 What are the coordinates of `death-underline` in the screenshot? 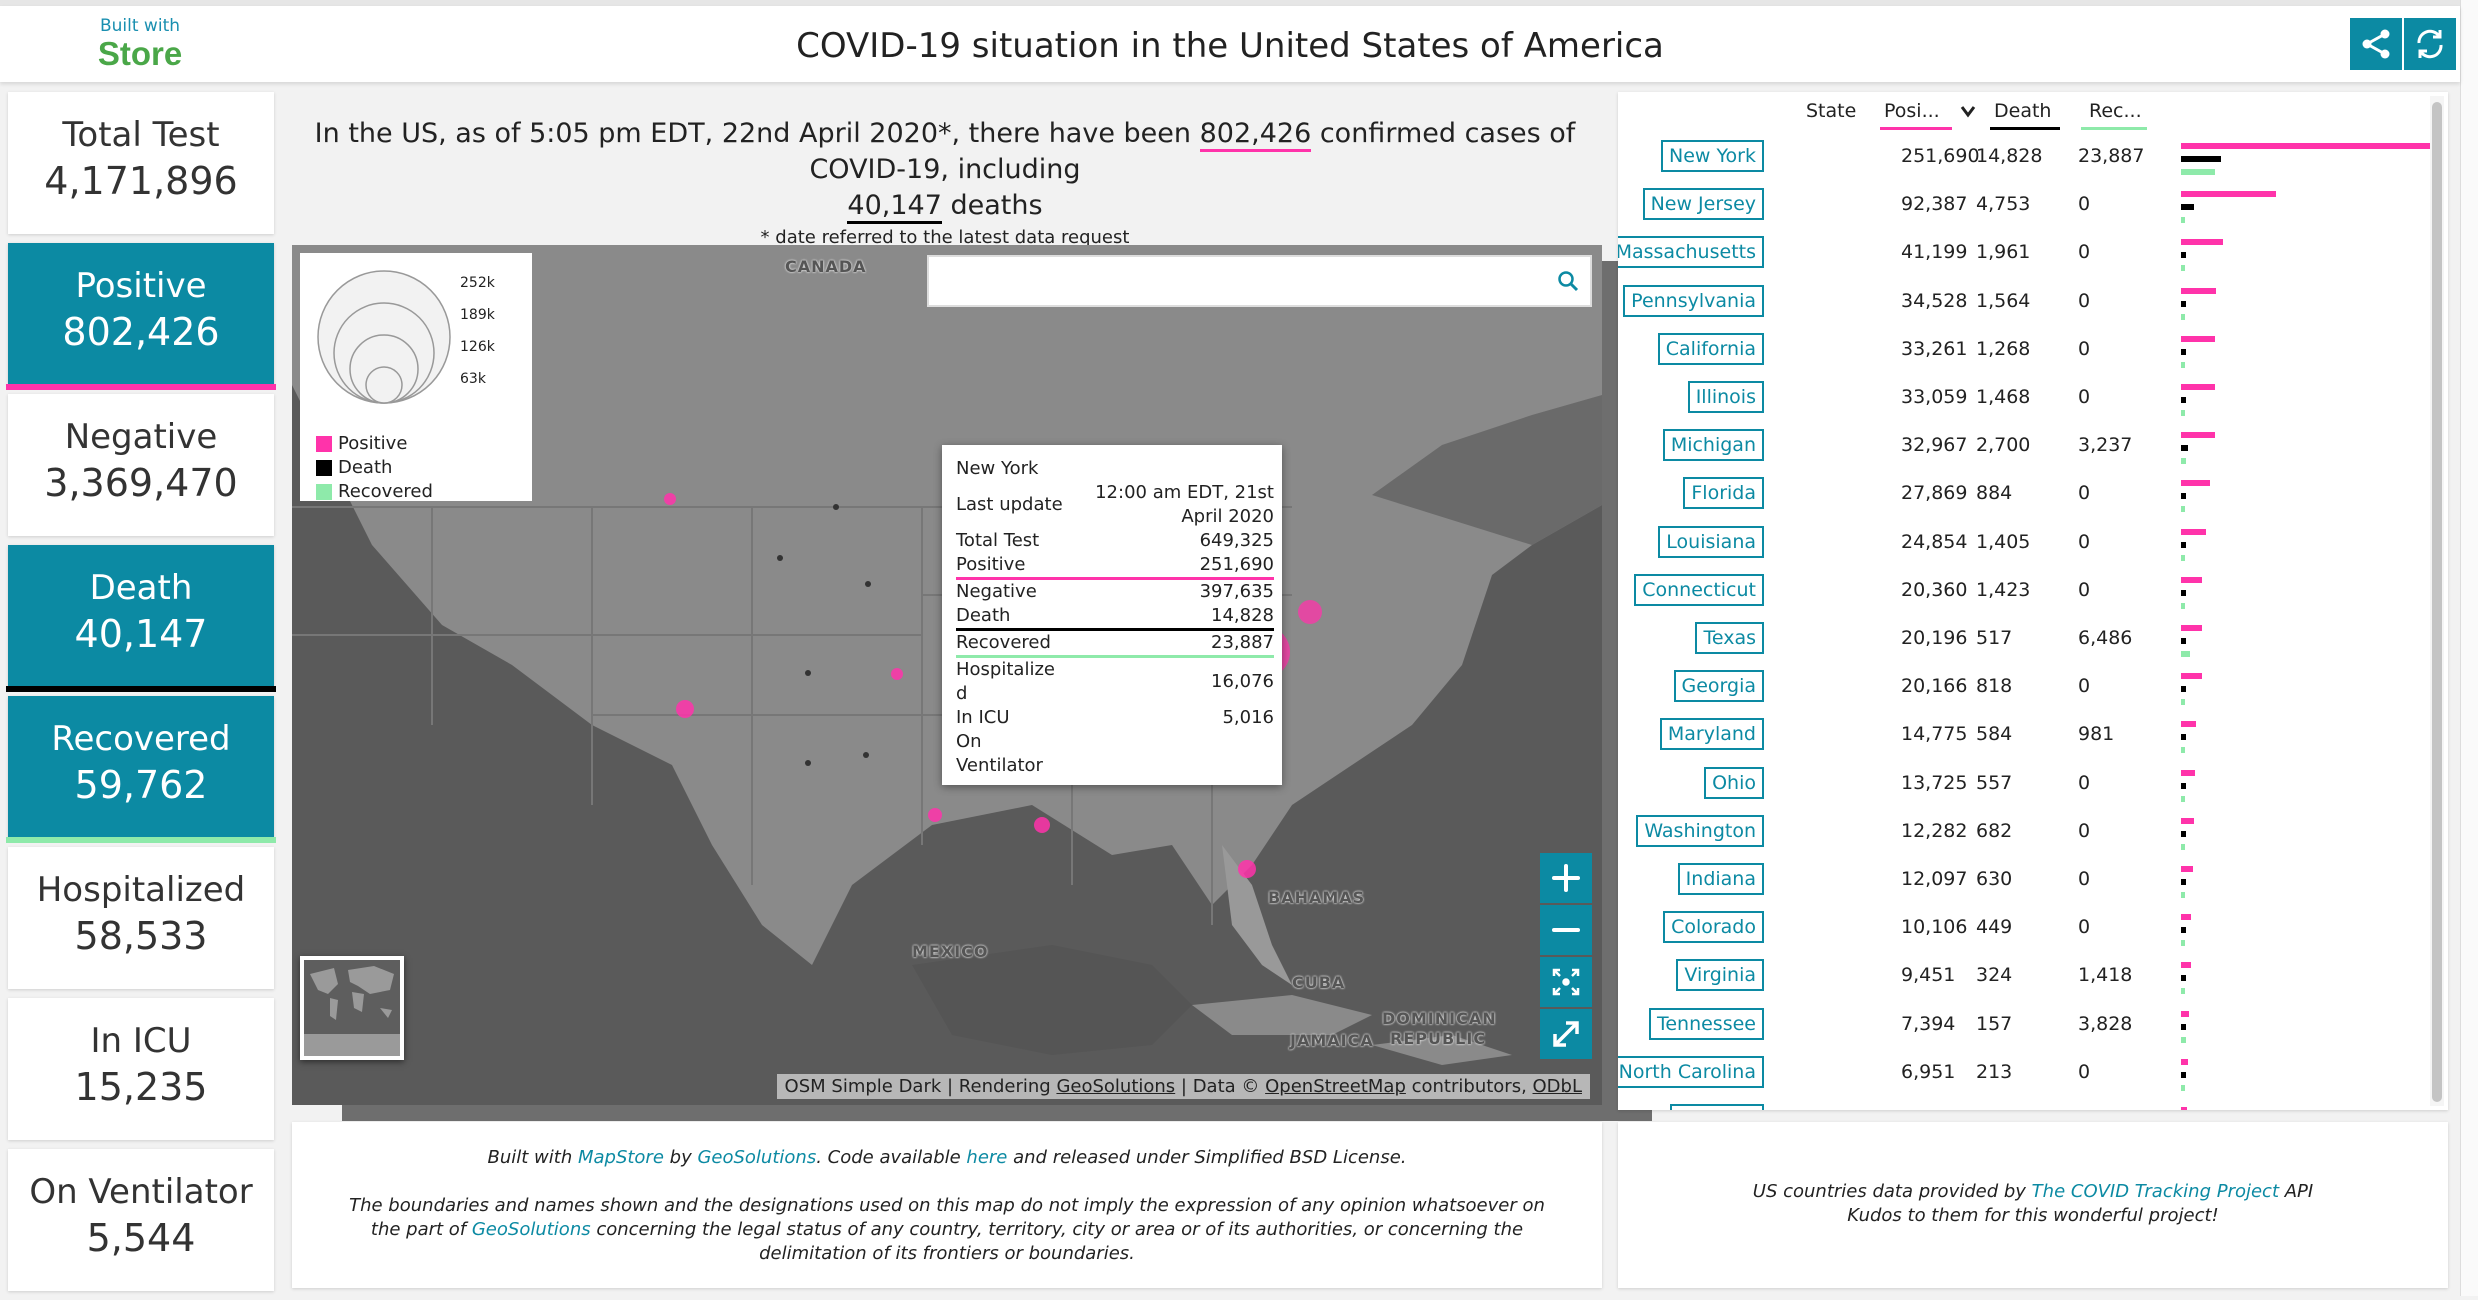 It's located at (2025, 128).